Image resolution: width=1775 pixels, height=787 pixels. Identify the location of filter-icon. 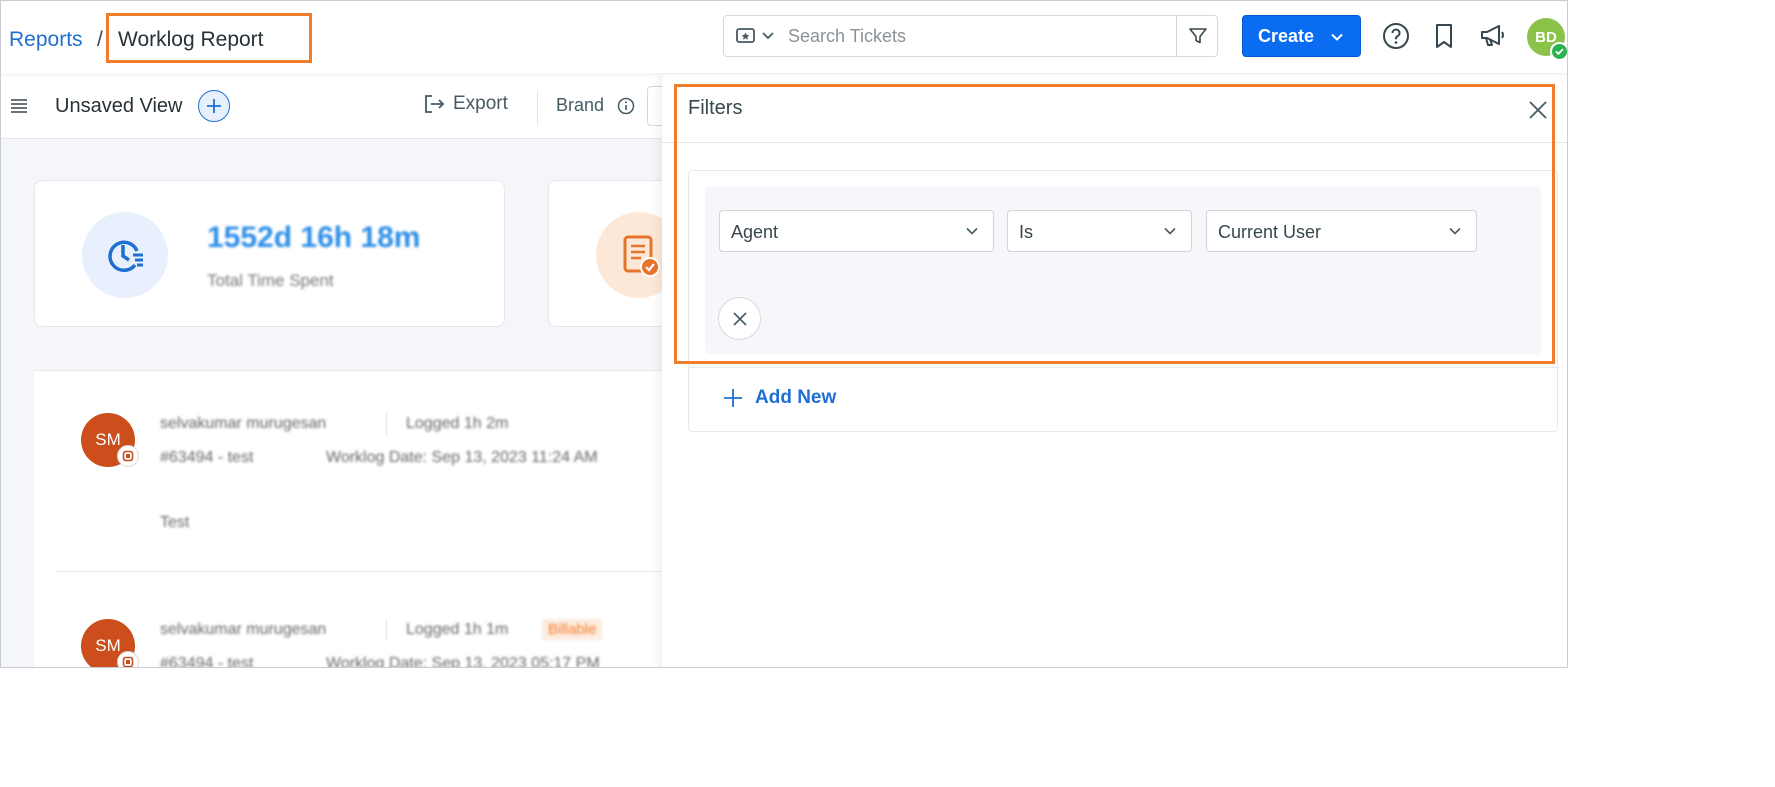
(1197, 36).